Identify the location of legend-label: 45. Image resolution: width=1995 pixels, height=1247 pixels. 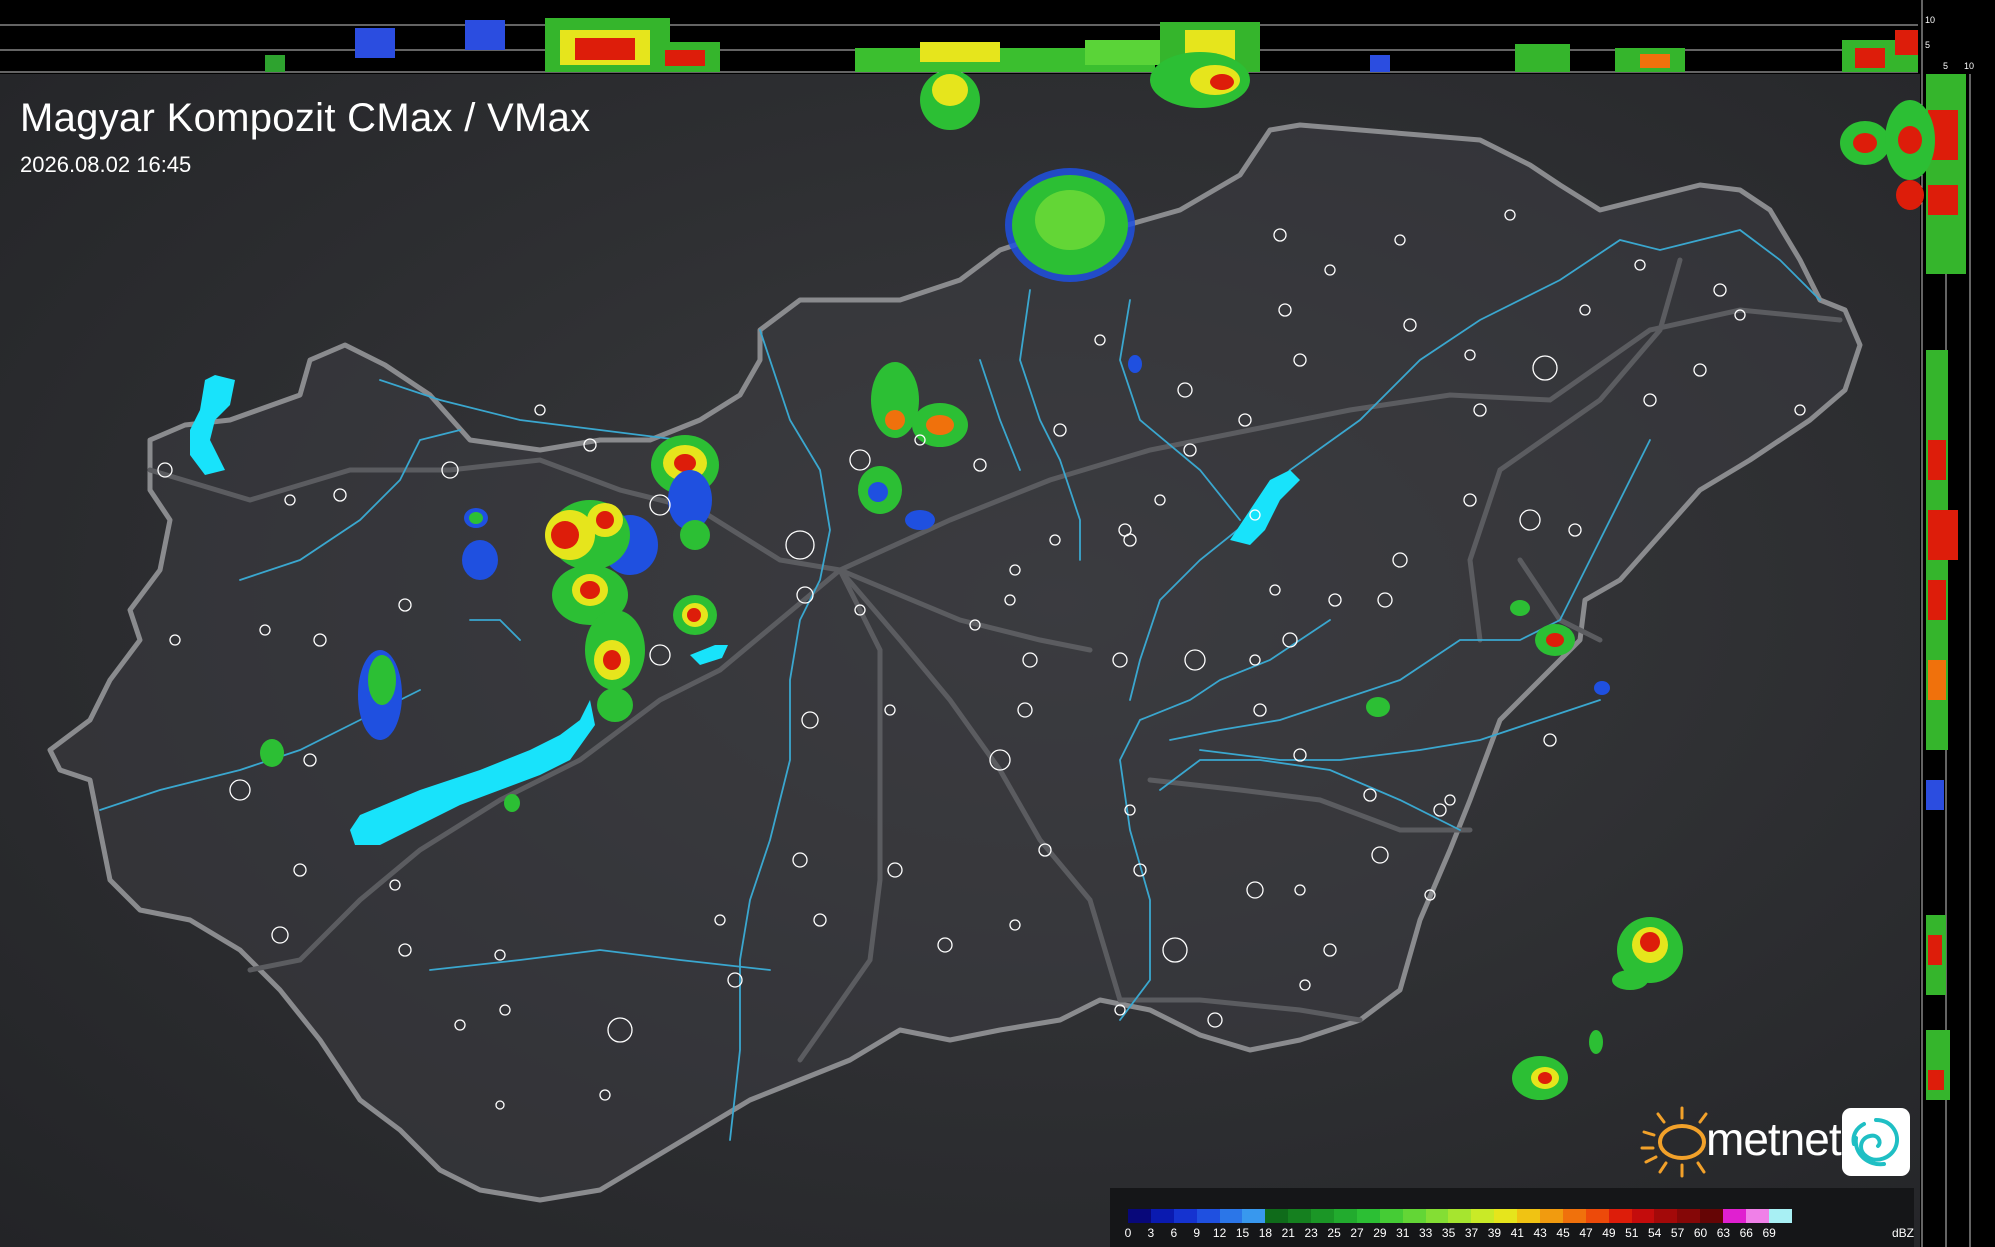
(1563, 1233).